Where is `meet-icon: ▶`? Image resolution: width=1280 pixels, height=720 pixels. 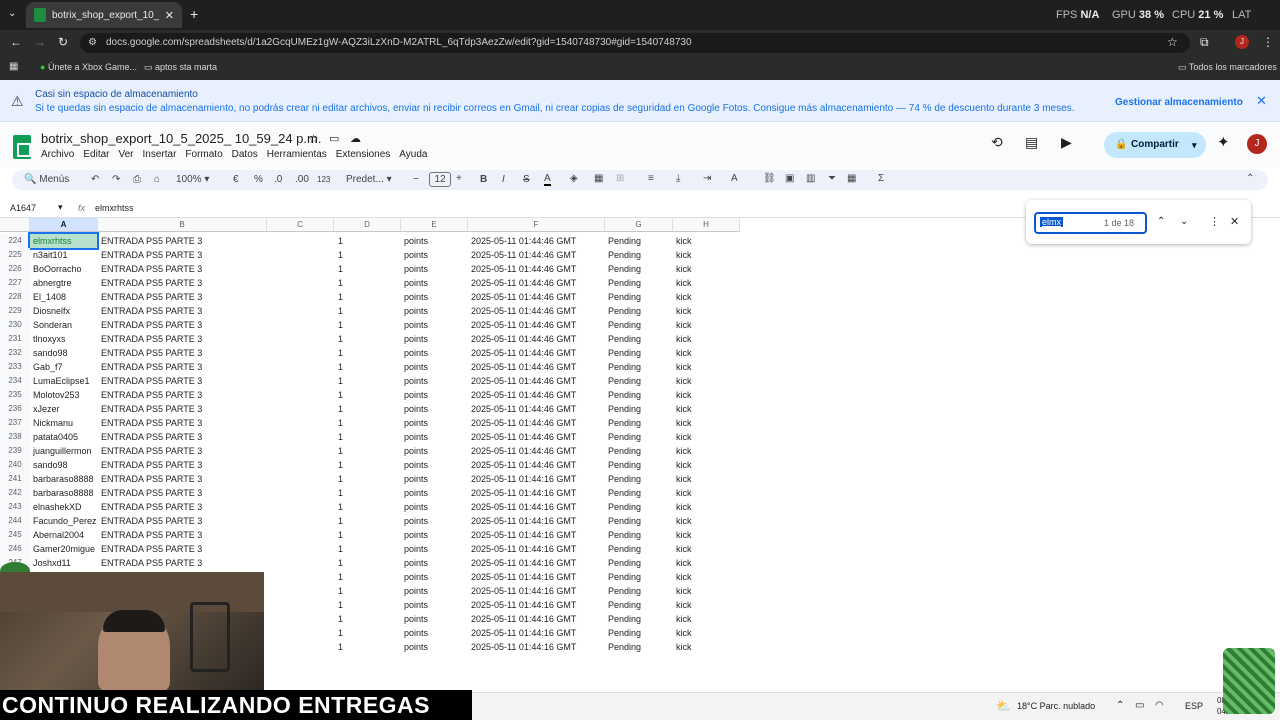
meet-icon: ▶ is located at coordinates (1066, 142).